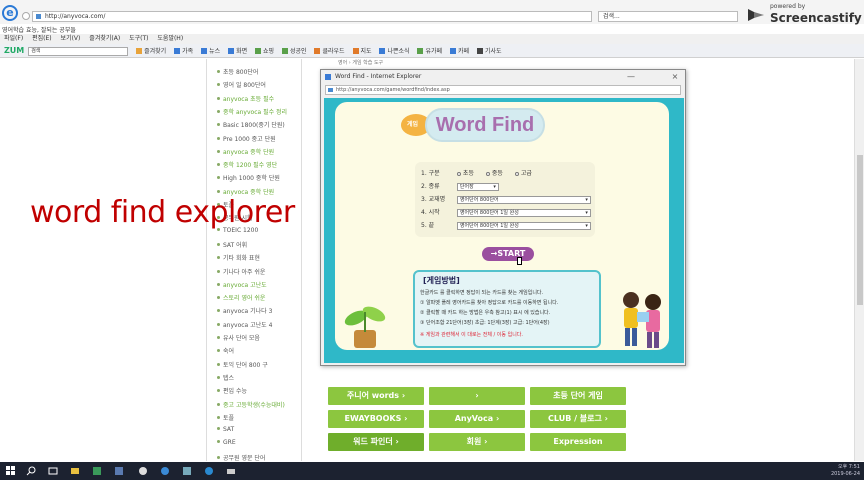  I want to click on word-list-item: GRE, so click(226, 442).